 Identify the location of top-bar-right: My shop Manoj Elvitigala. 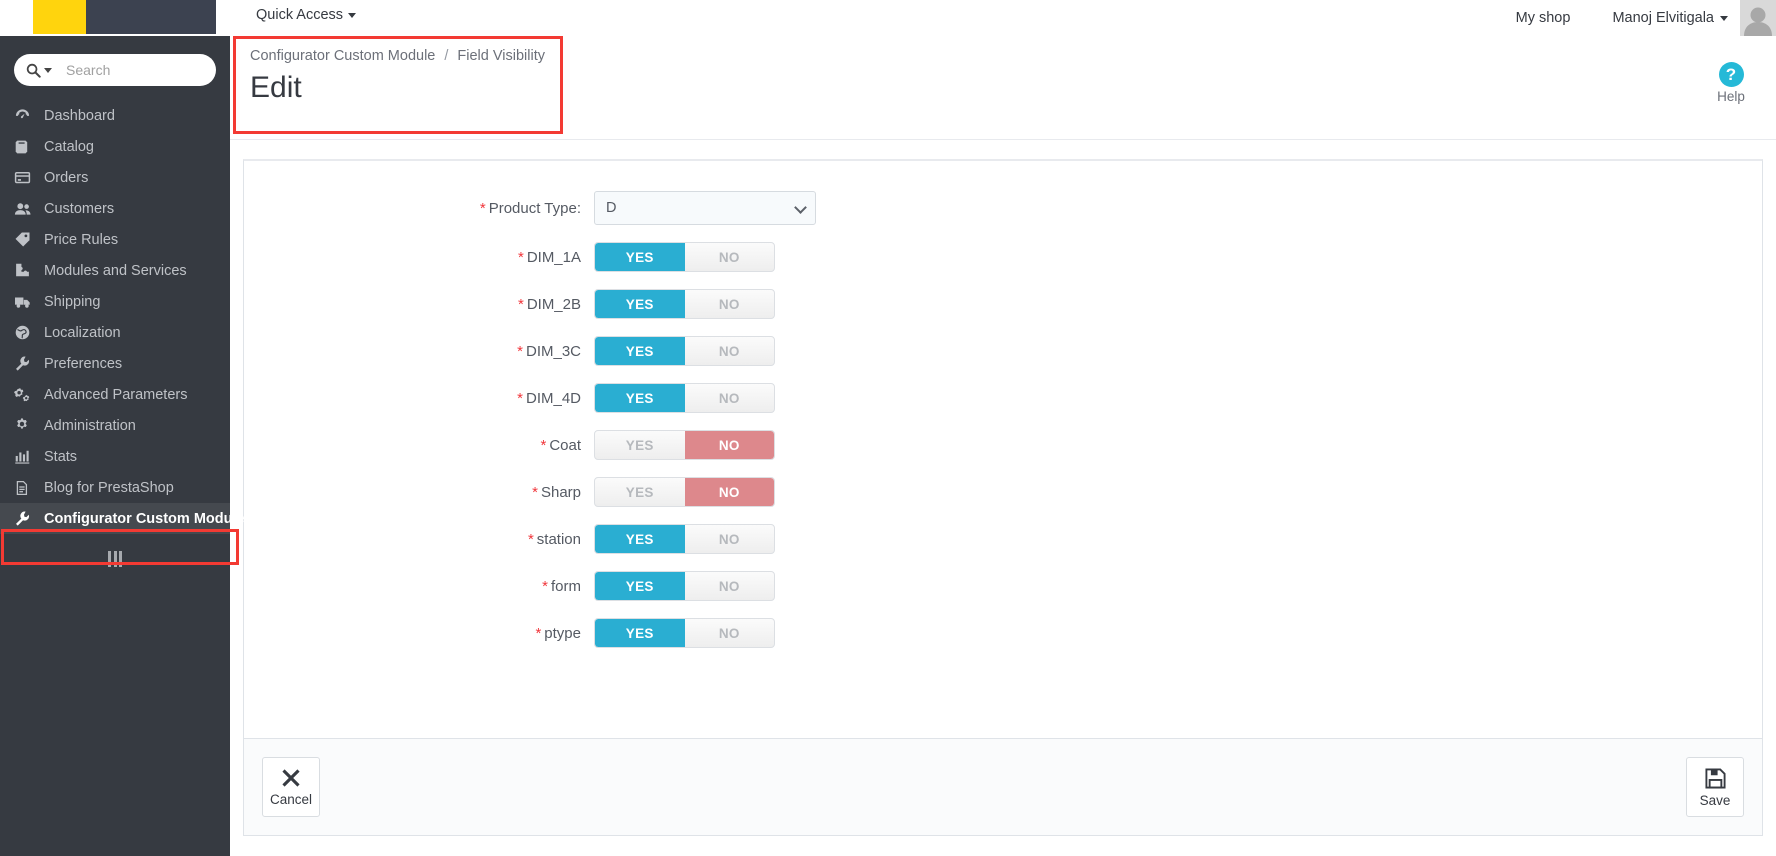
(1646, 18).